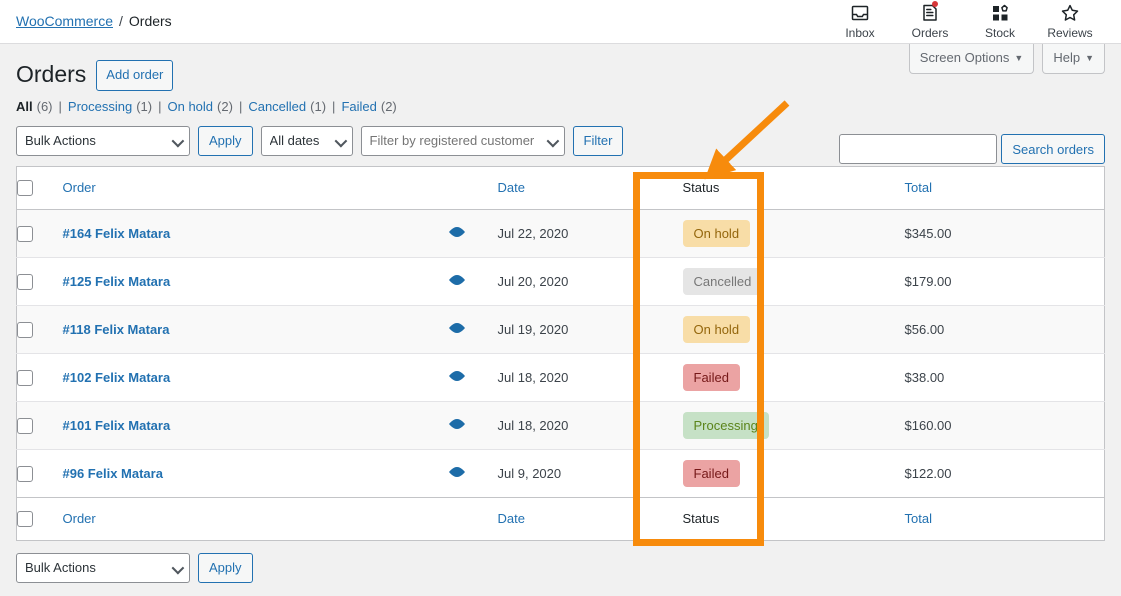 Image resolution: width=1121 pixels, height=596 pixels. Describe the element at coordinates (793, 518) in the screenshot. I see `column-footer-status: Status` at that location.